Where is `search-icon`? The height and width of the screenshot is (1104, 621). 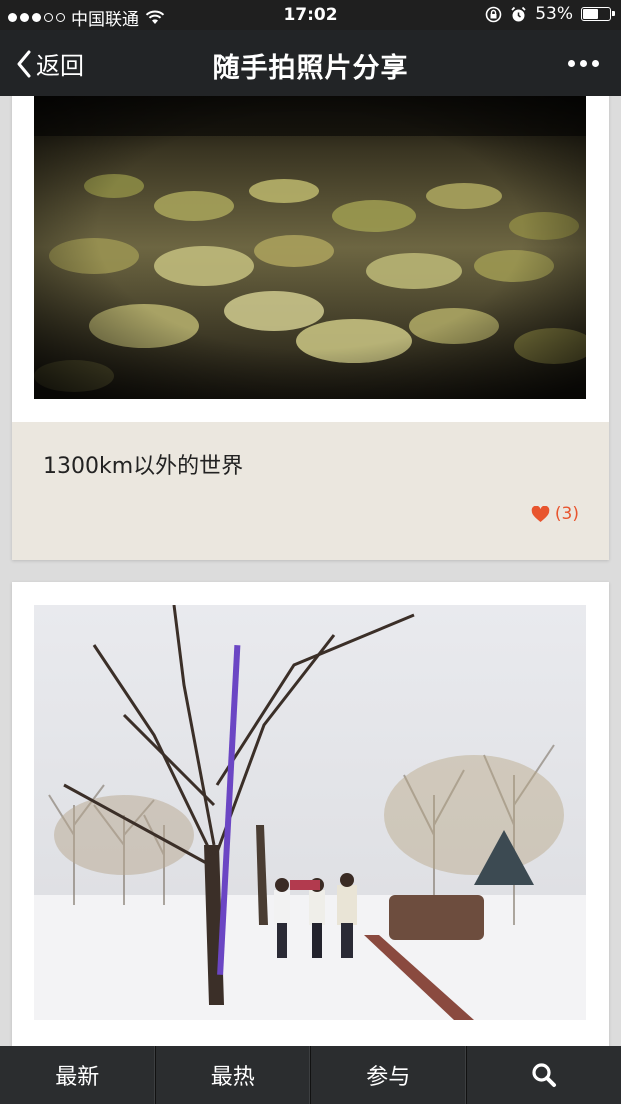
search-icon is located at coordinates (544, 1075).